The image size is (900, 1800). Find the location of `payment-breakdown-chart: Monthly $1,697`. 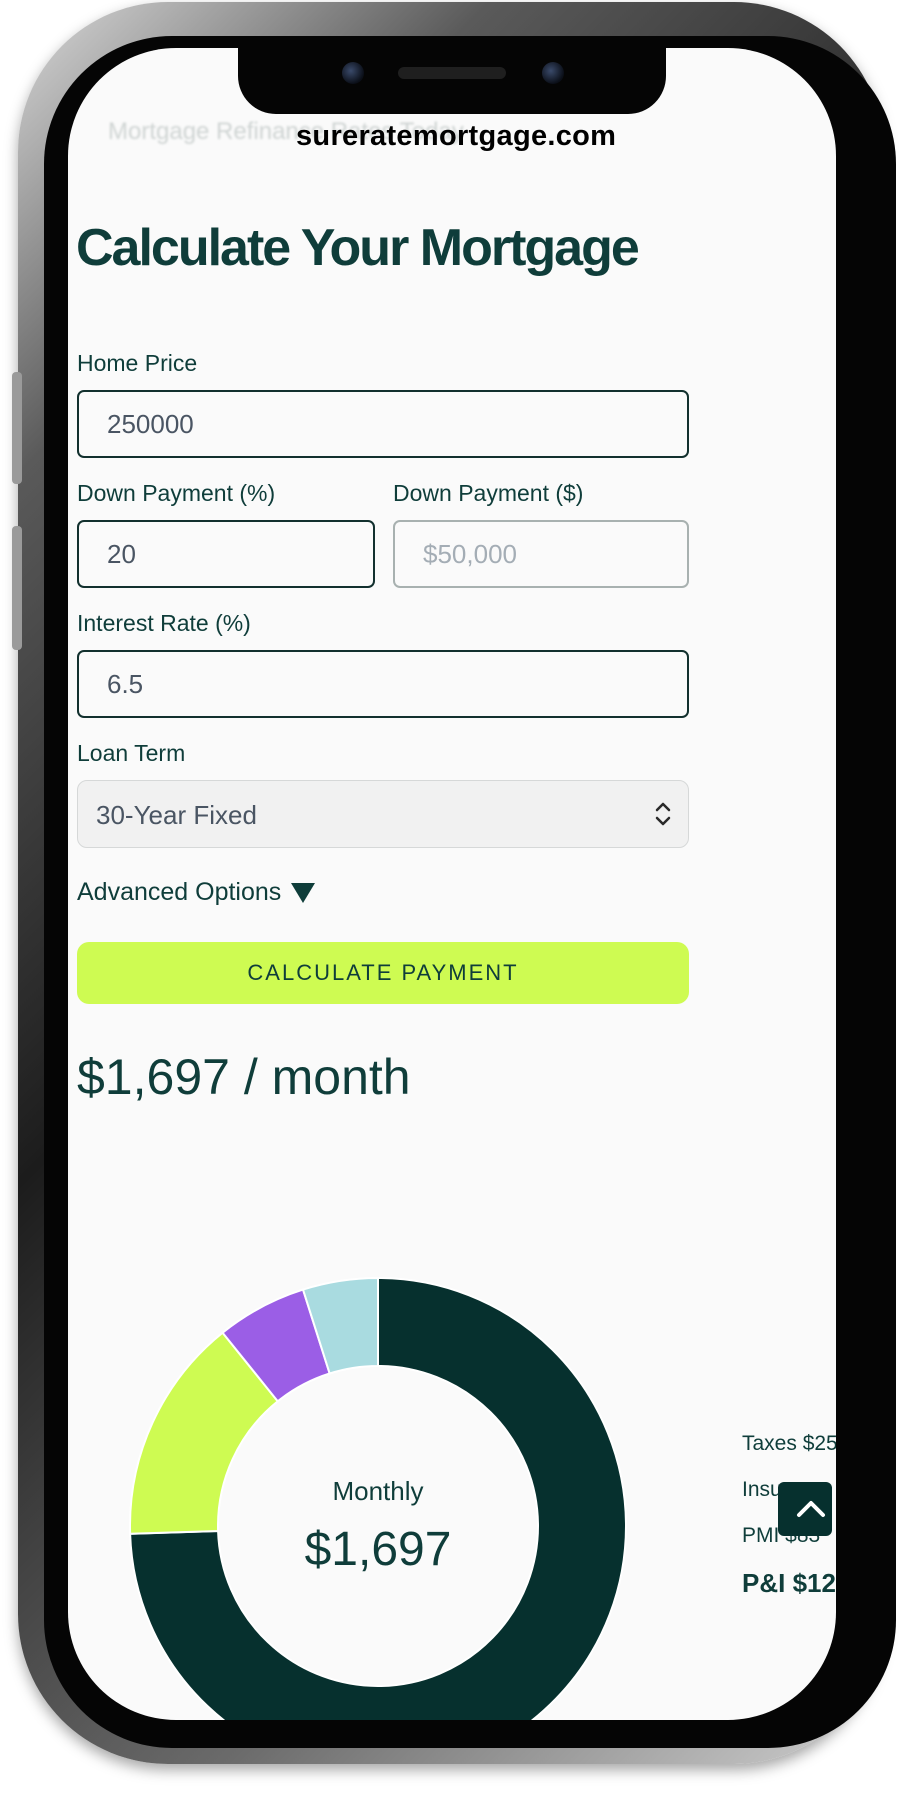

payment-breakdown-chart: Monthly $1,697 is located at coordinates (378, 1498).